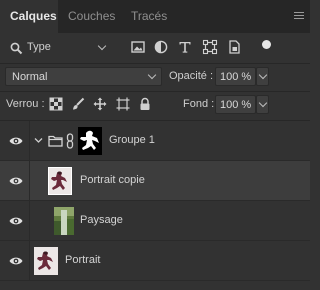 The height and width of the screenshot is (290, 320). What do you see at coordinates (83, 76) in the screenshot?
I see `blend-mode-select: Normal` at bounding box center [83, 76].